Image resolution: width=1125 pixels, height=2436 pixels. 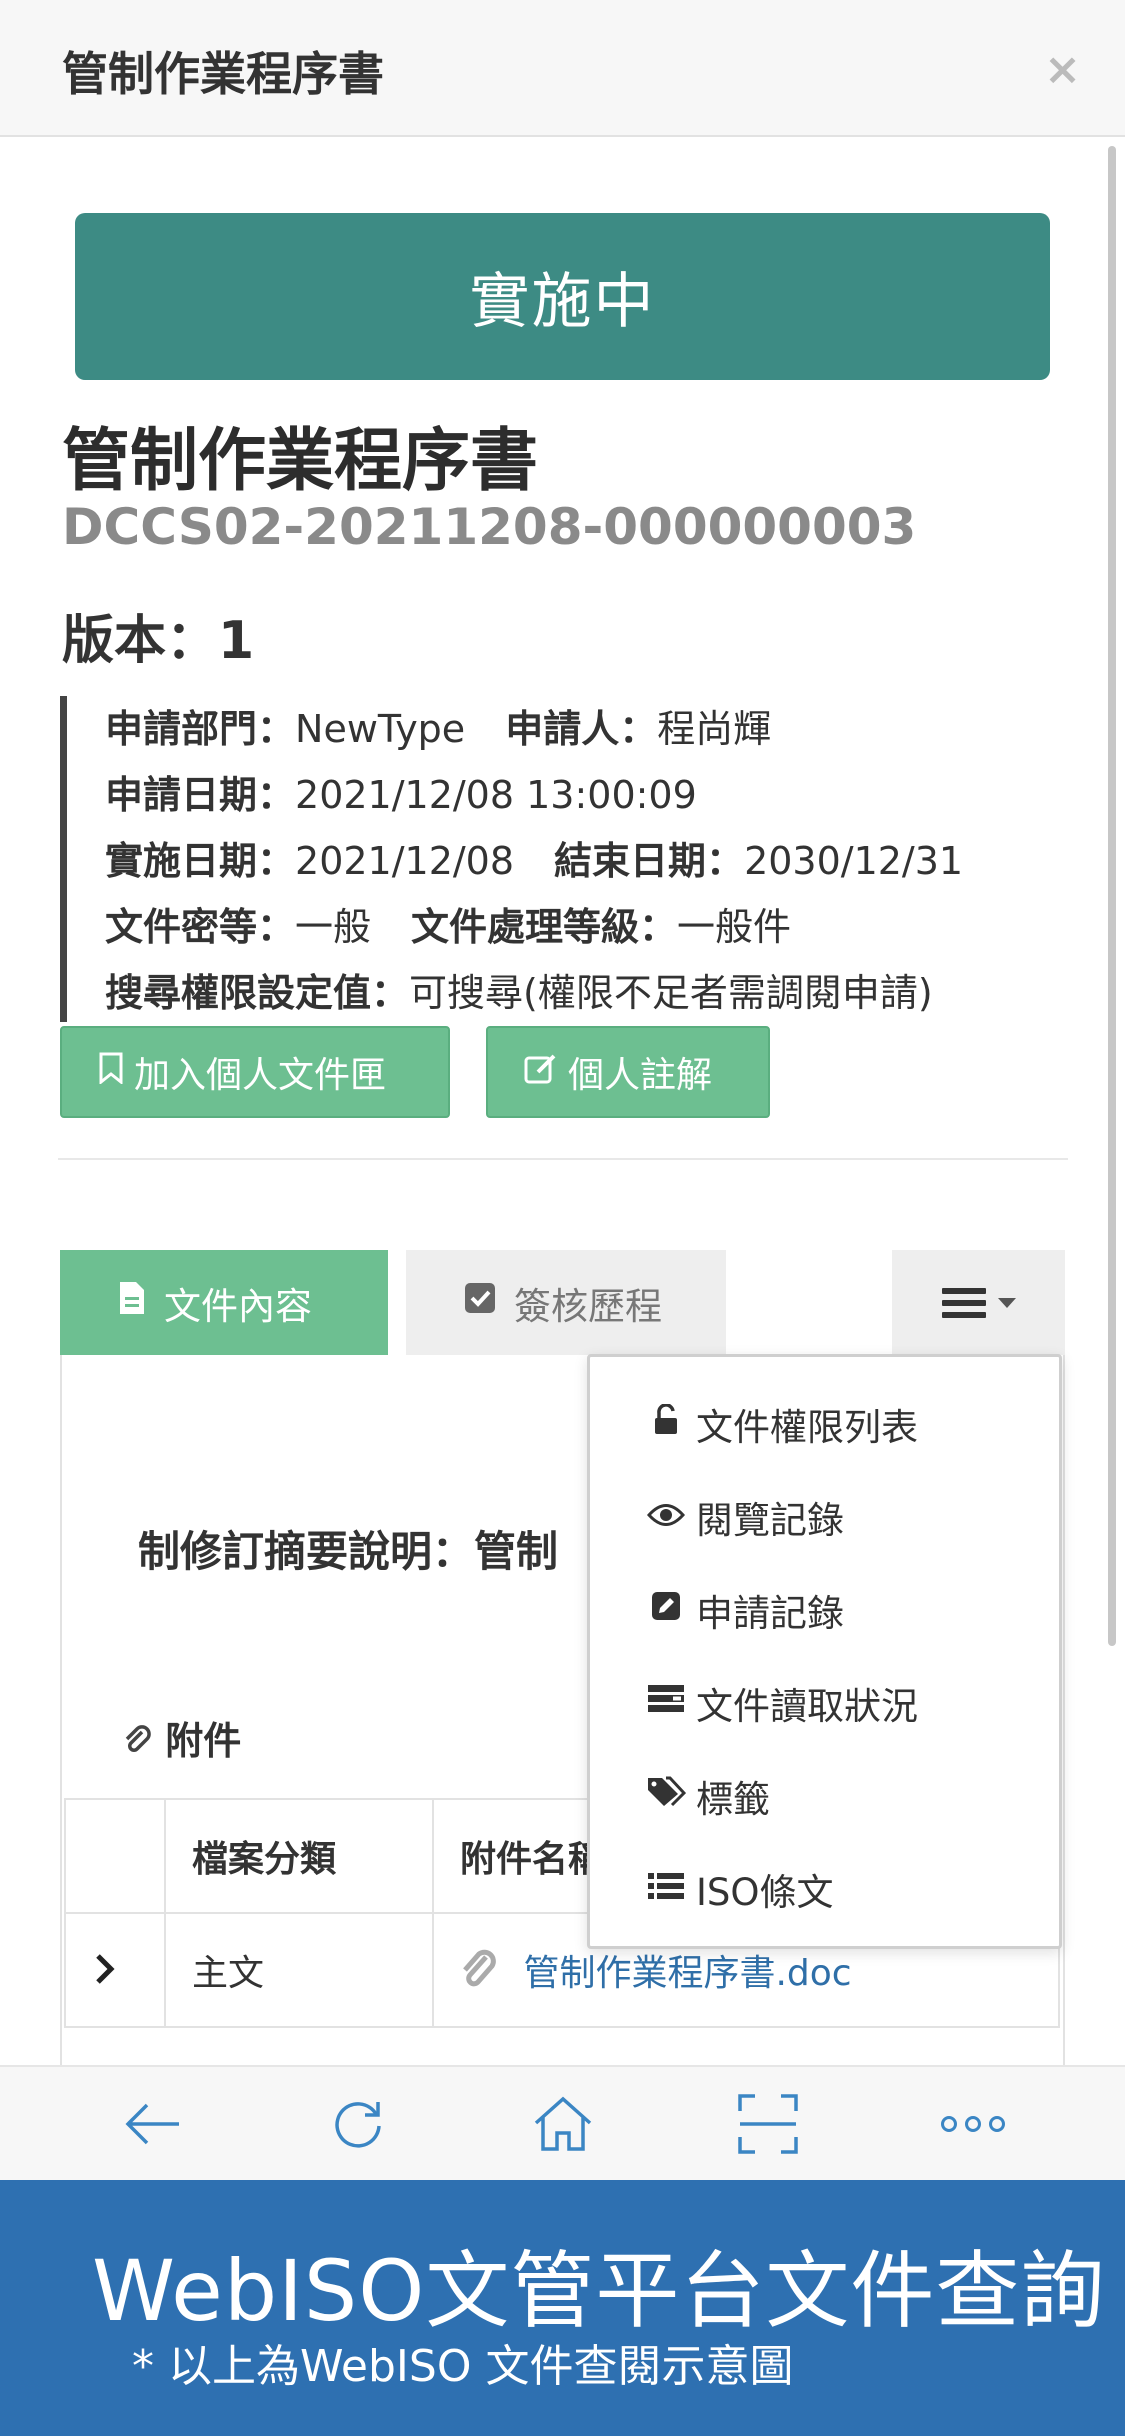 What do you see at coordinates (1062, 70) in the screenshot?
I see `close-icon: ×` at bounding box center [1062, 70].